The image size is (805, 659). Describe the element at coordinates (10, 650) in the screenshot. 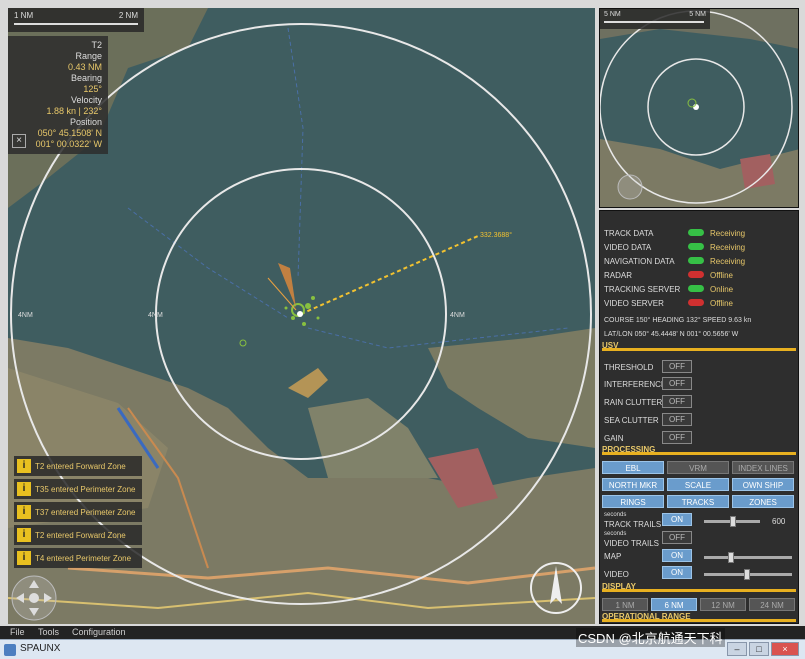

I see `app-icon` at that location.